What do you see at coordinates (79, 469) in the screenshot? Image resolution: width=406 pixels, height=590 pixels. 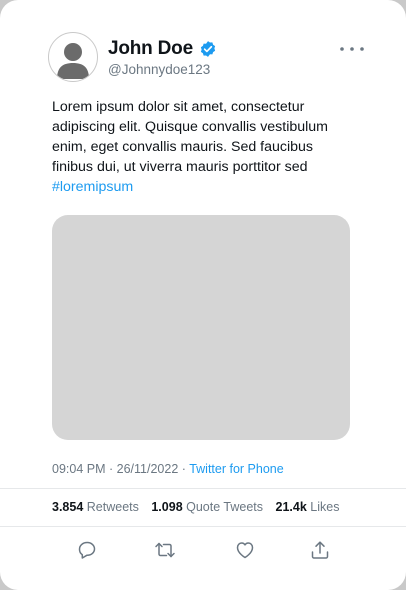 I see `tweet-time: 09:04 PM` at bounding box center [79, 469].